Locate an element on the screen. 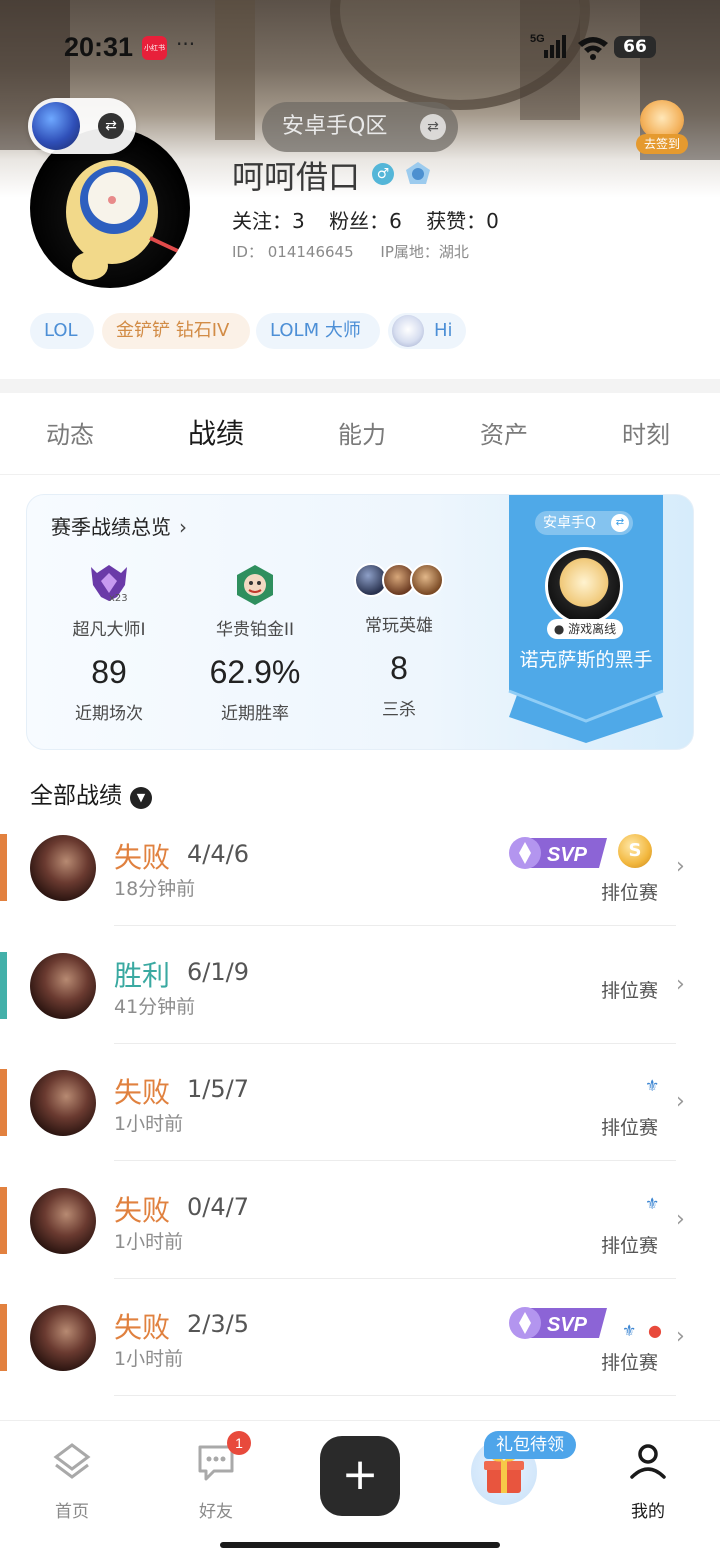 Image resolution: width=720 pixels, height=1559 pixels. friends-unread-badge: 1 is located at coordinates (239, 1443).